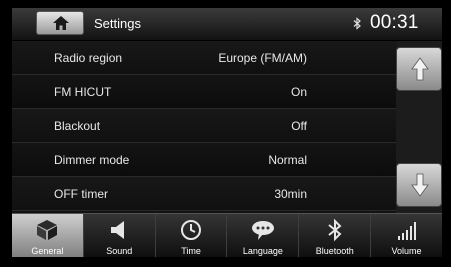 The image size is (451, 267). I want to click on setting-row-off-timer: OFF timer 30min, so click(204, 194).